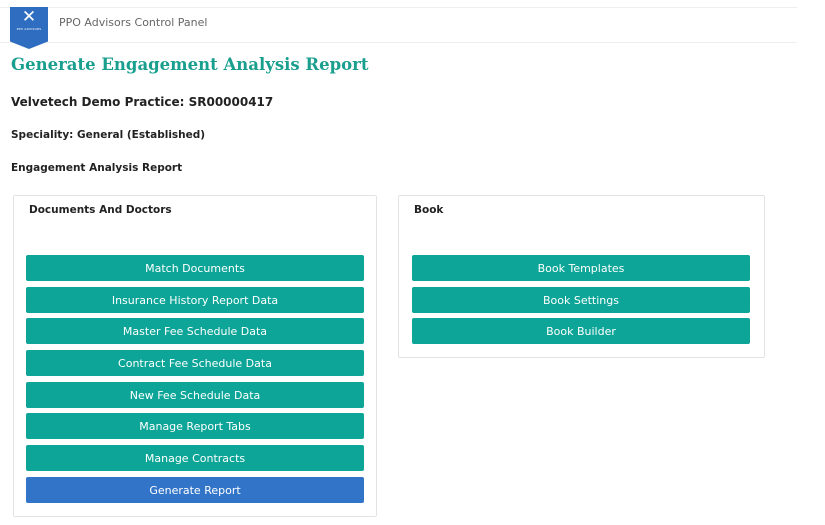 The image size is (825, 525). What do you see at coordinates (581, 268) in the screenshot?
I see `book-templates-button: Book Templates` at bounding box center [581, 268].